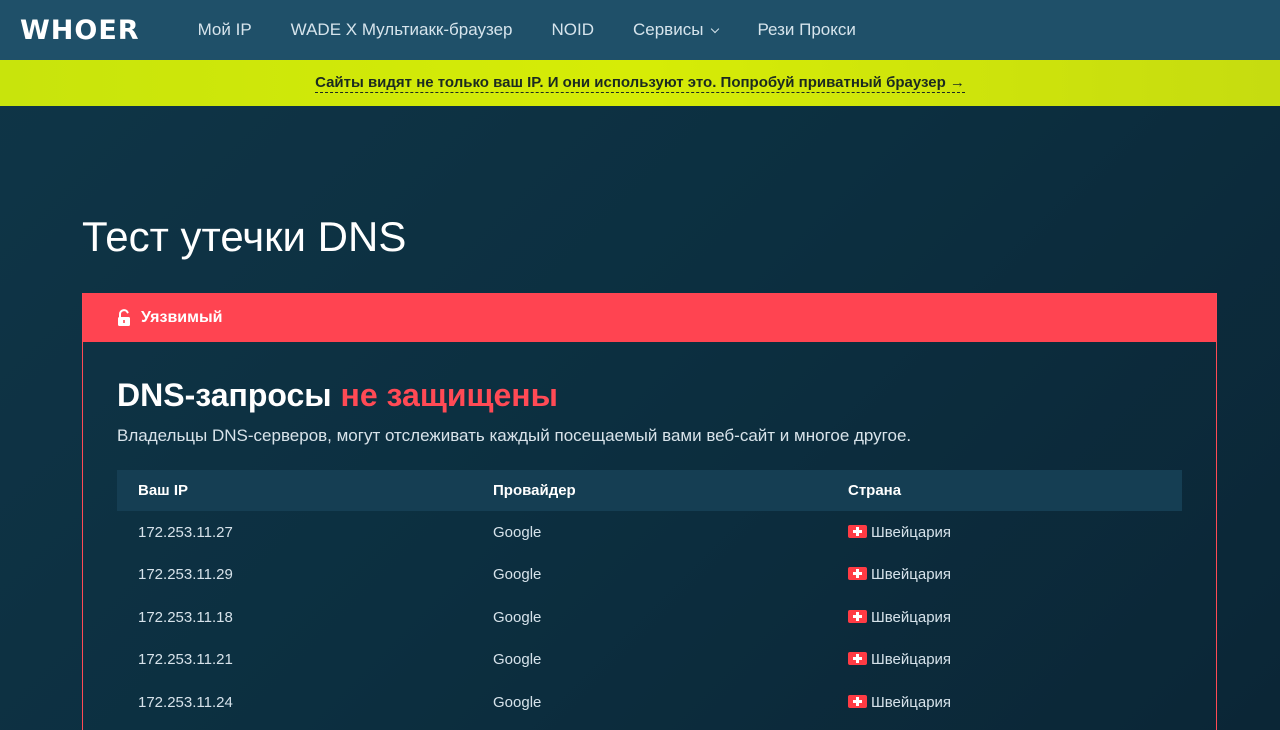 The height and width of the screenshot is (730, 1280). I want to click on column-header-provider: Провайдер, so click(534, 490).